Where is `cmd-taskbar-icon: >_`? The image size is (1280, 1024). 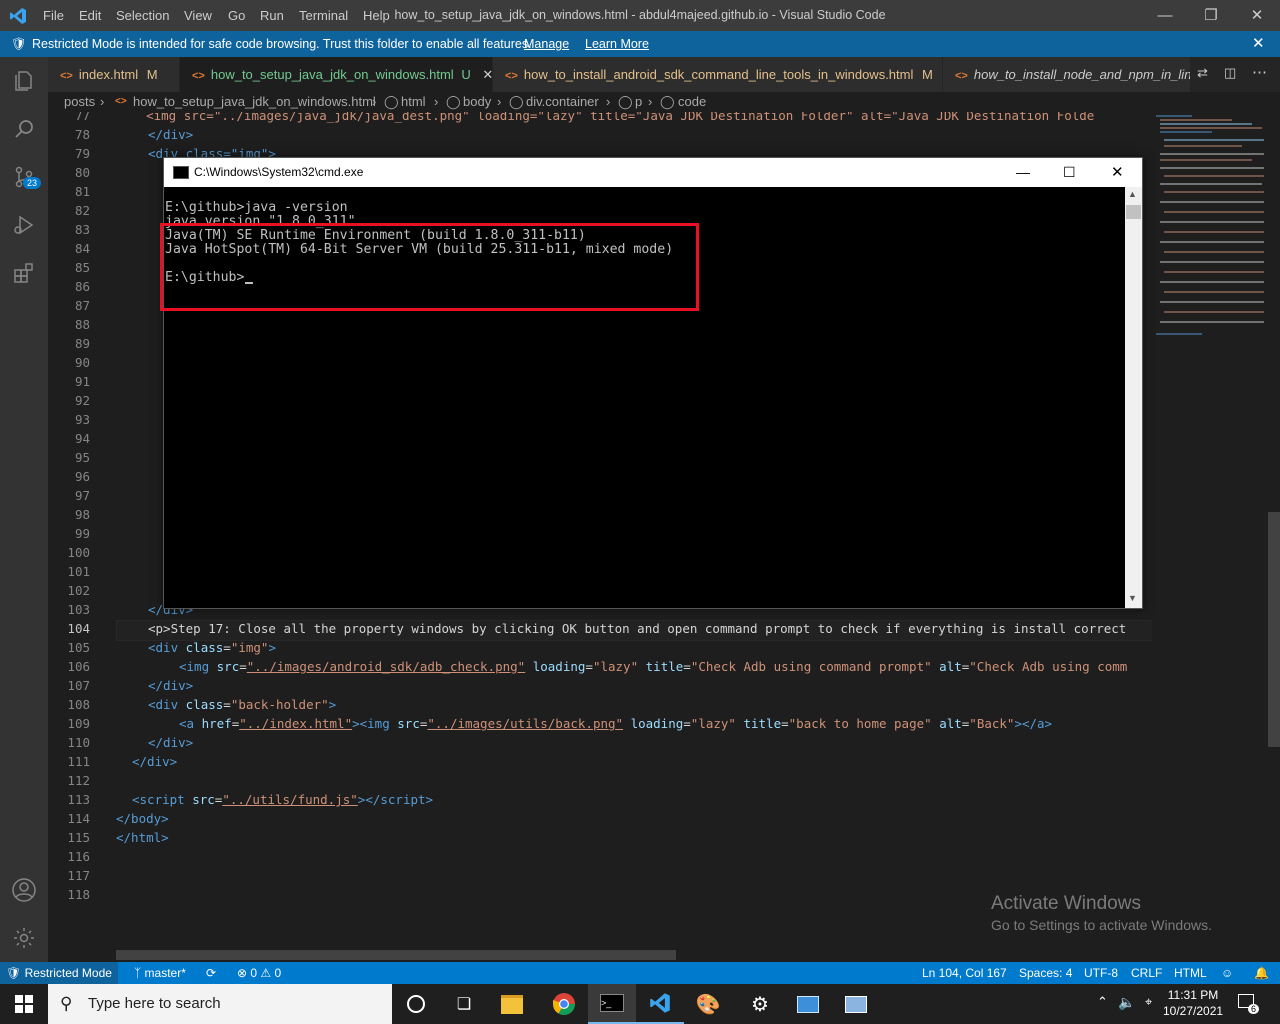 cmd-taskbar-icon: >_ is located at coordinates (612, 1004).